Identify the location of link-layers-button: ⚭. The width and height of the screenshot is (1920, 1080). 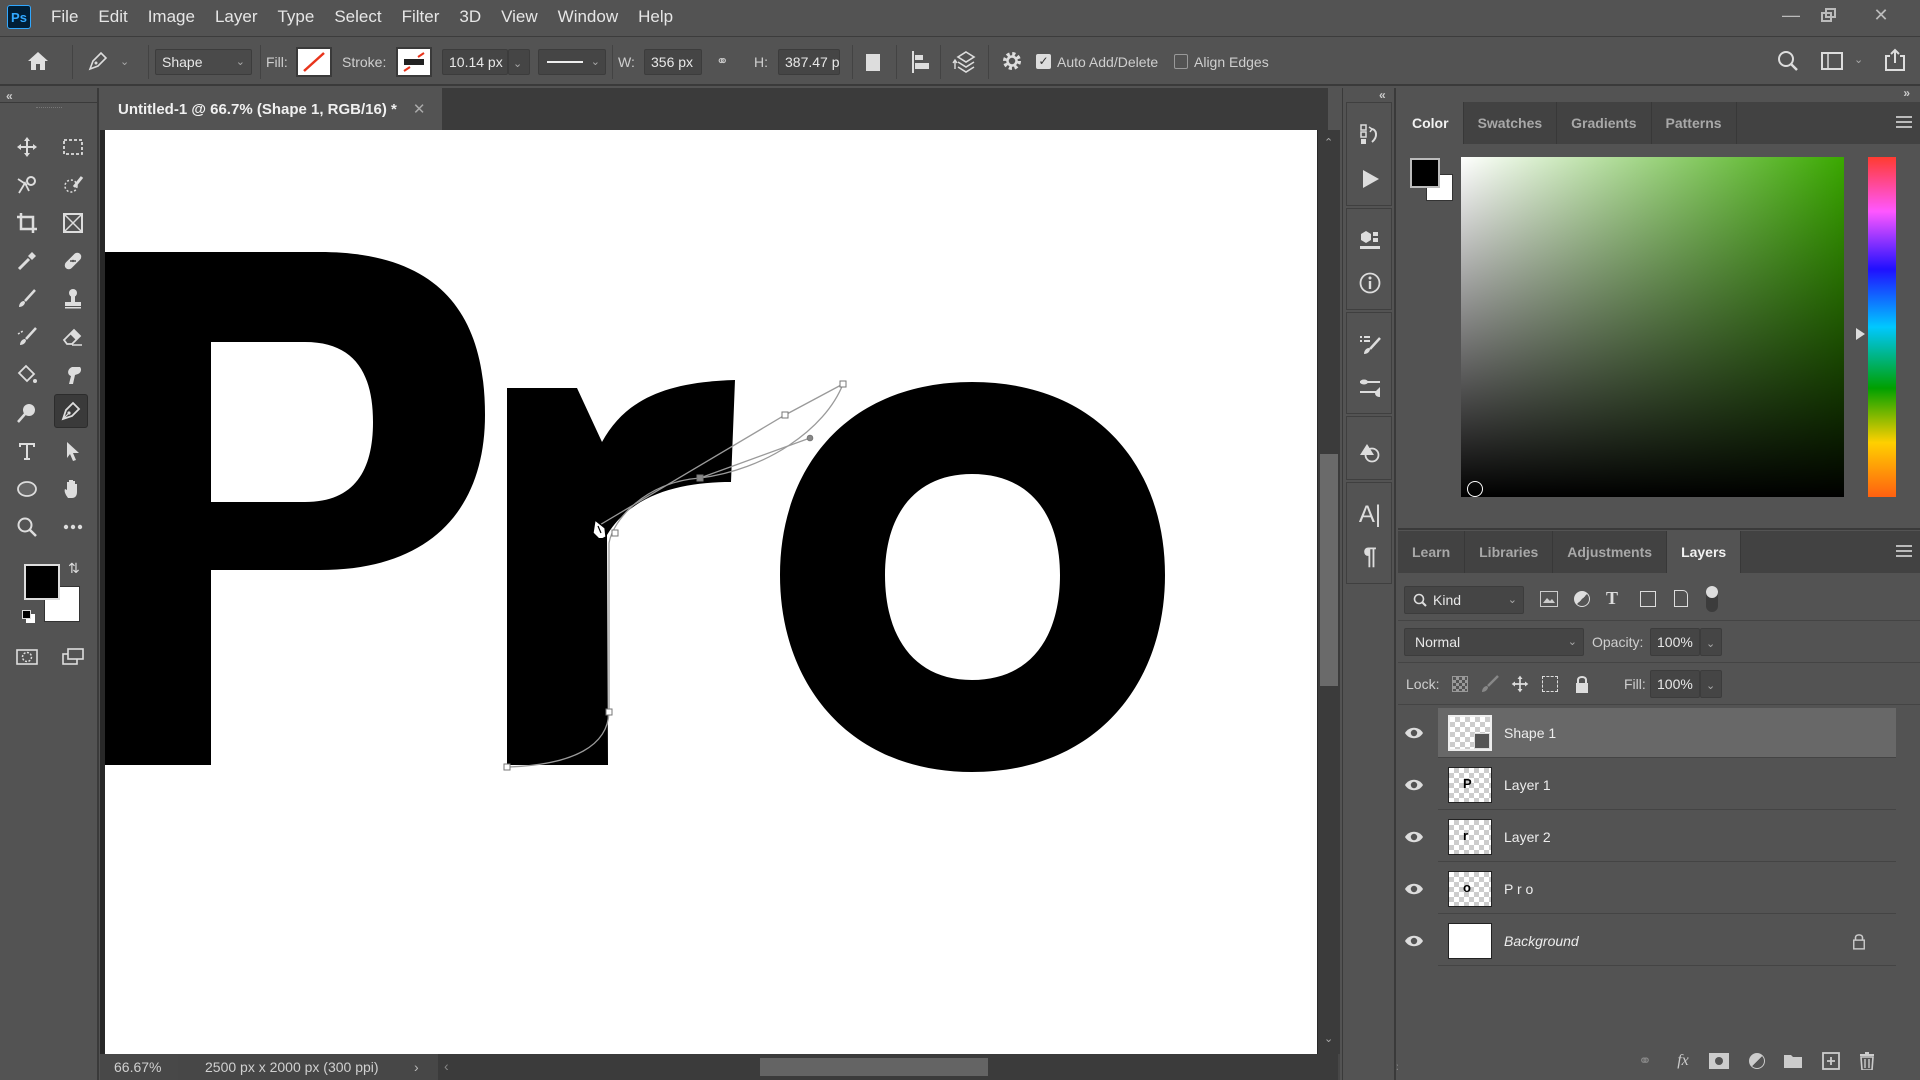
(1645, 1061).